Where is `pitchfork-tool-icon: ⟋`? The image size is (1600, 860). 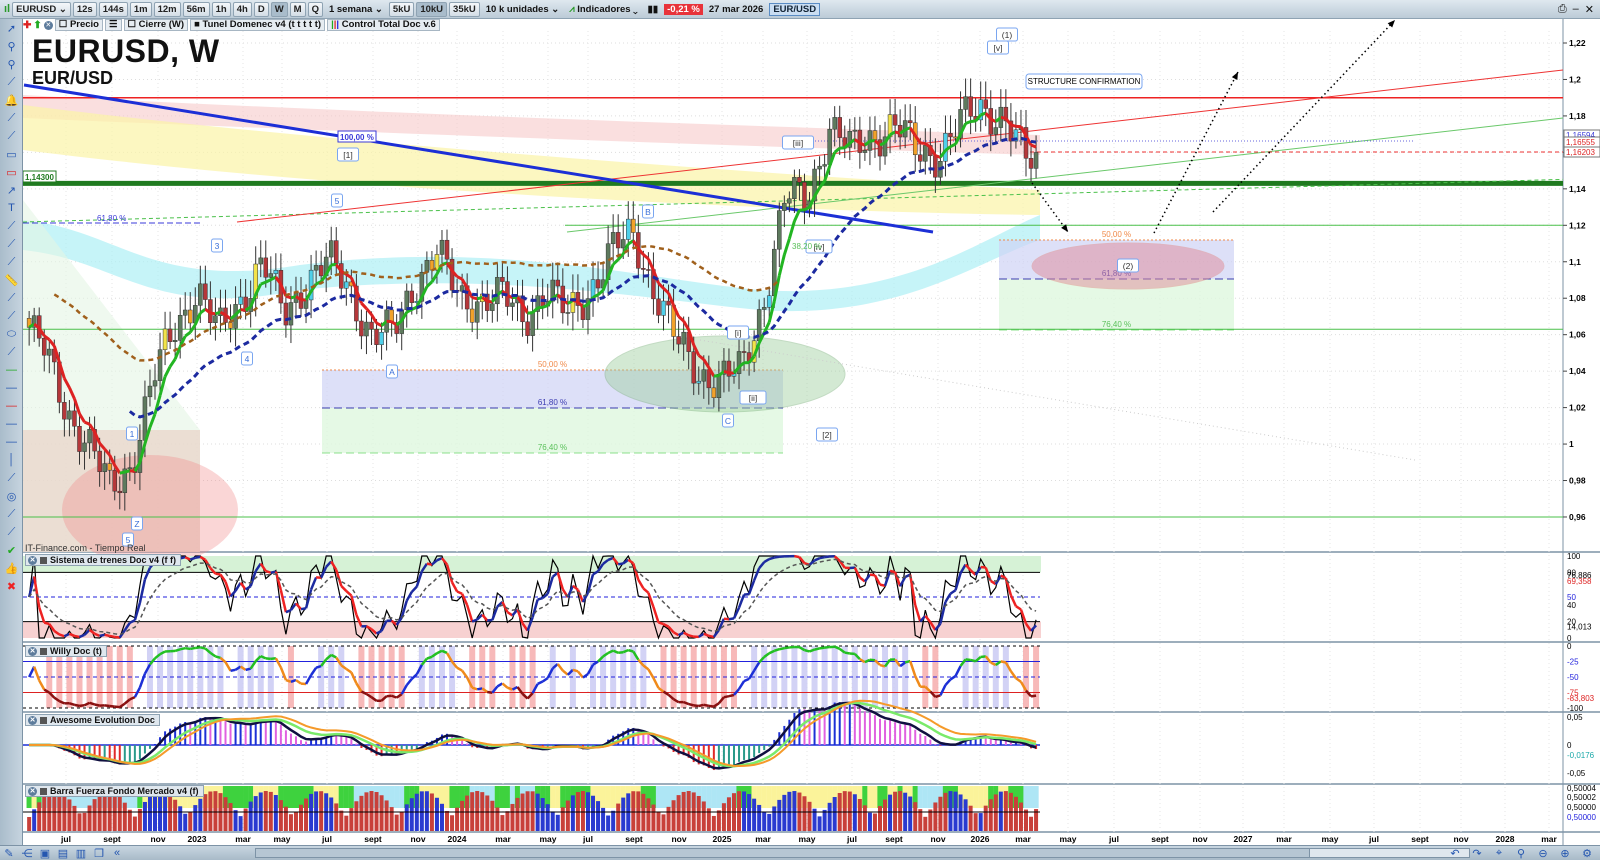 pitchfork-tool-icon: ⟋ is located at coordinates (11, 262).